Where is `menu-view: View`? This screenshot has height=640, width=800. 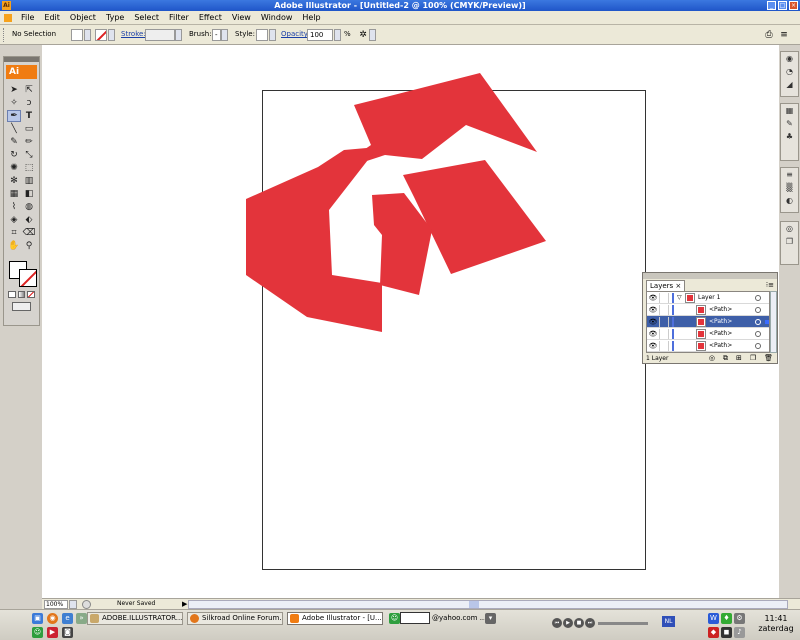 menu-view: View is located at coordinates (241, 18).